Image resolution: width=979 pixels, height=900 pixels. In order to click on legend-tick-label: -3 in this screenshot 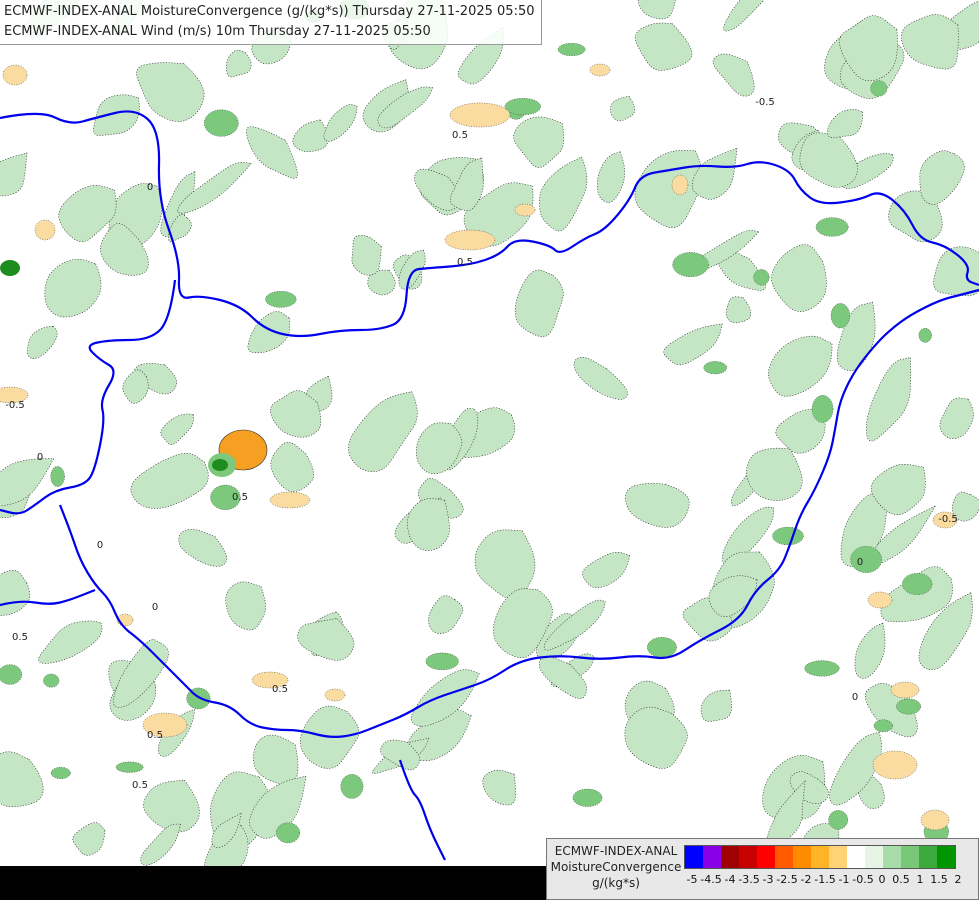, I will do `click(768, 879)`.